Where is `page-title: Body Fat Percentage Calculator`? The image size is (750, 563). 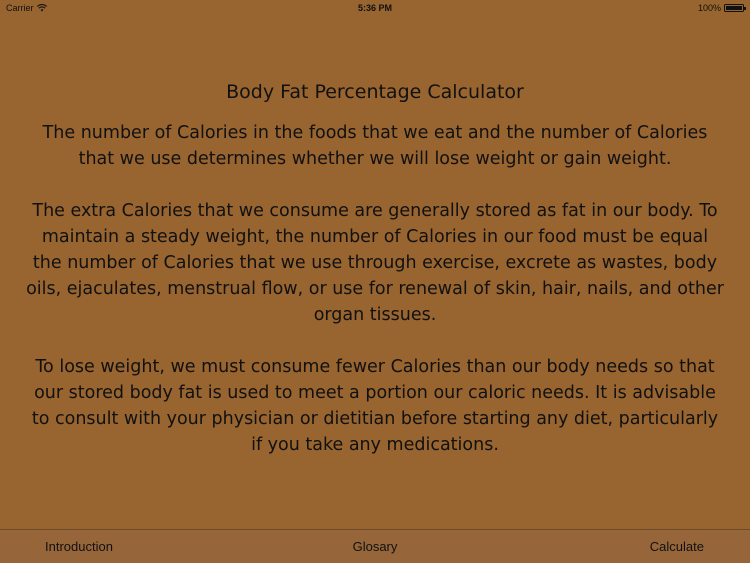 page-title: Body Fat Percentage Calculator is located at coordinates (375, 92).